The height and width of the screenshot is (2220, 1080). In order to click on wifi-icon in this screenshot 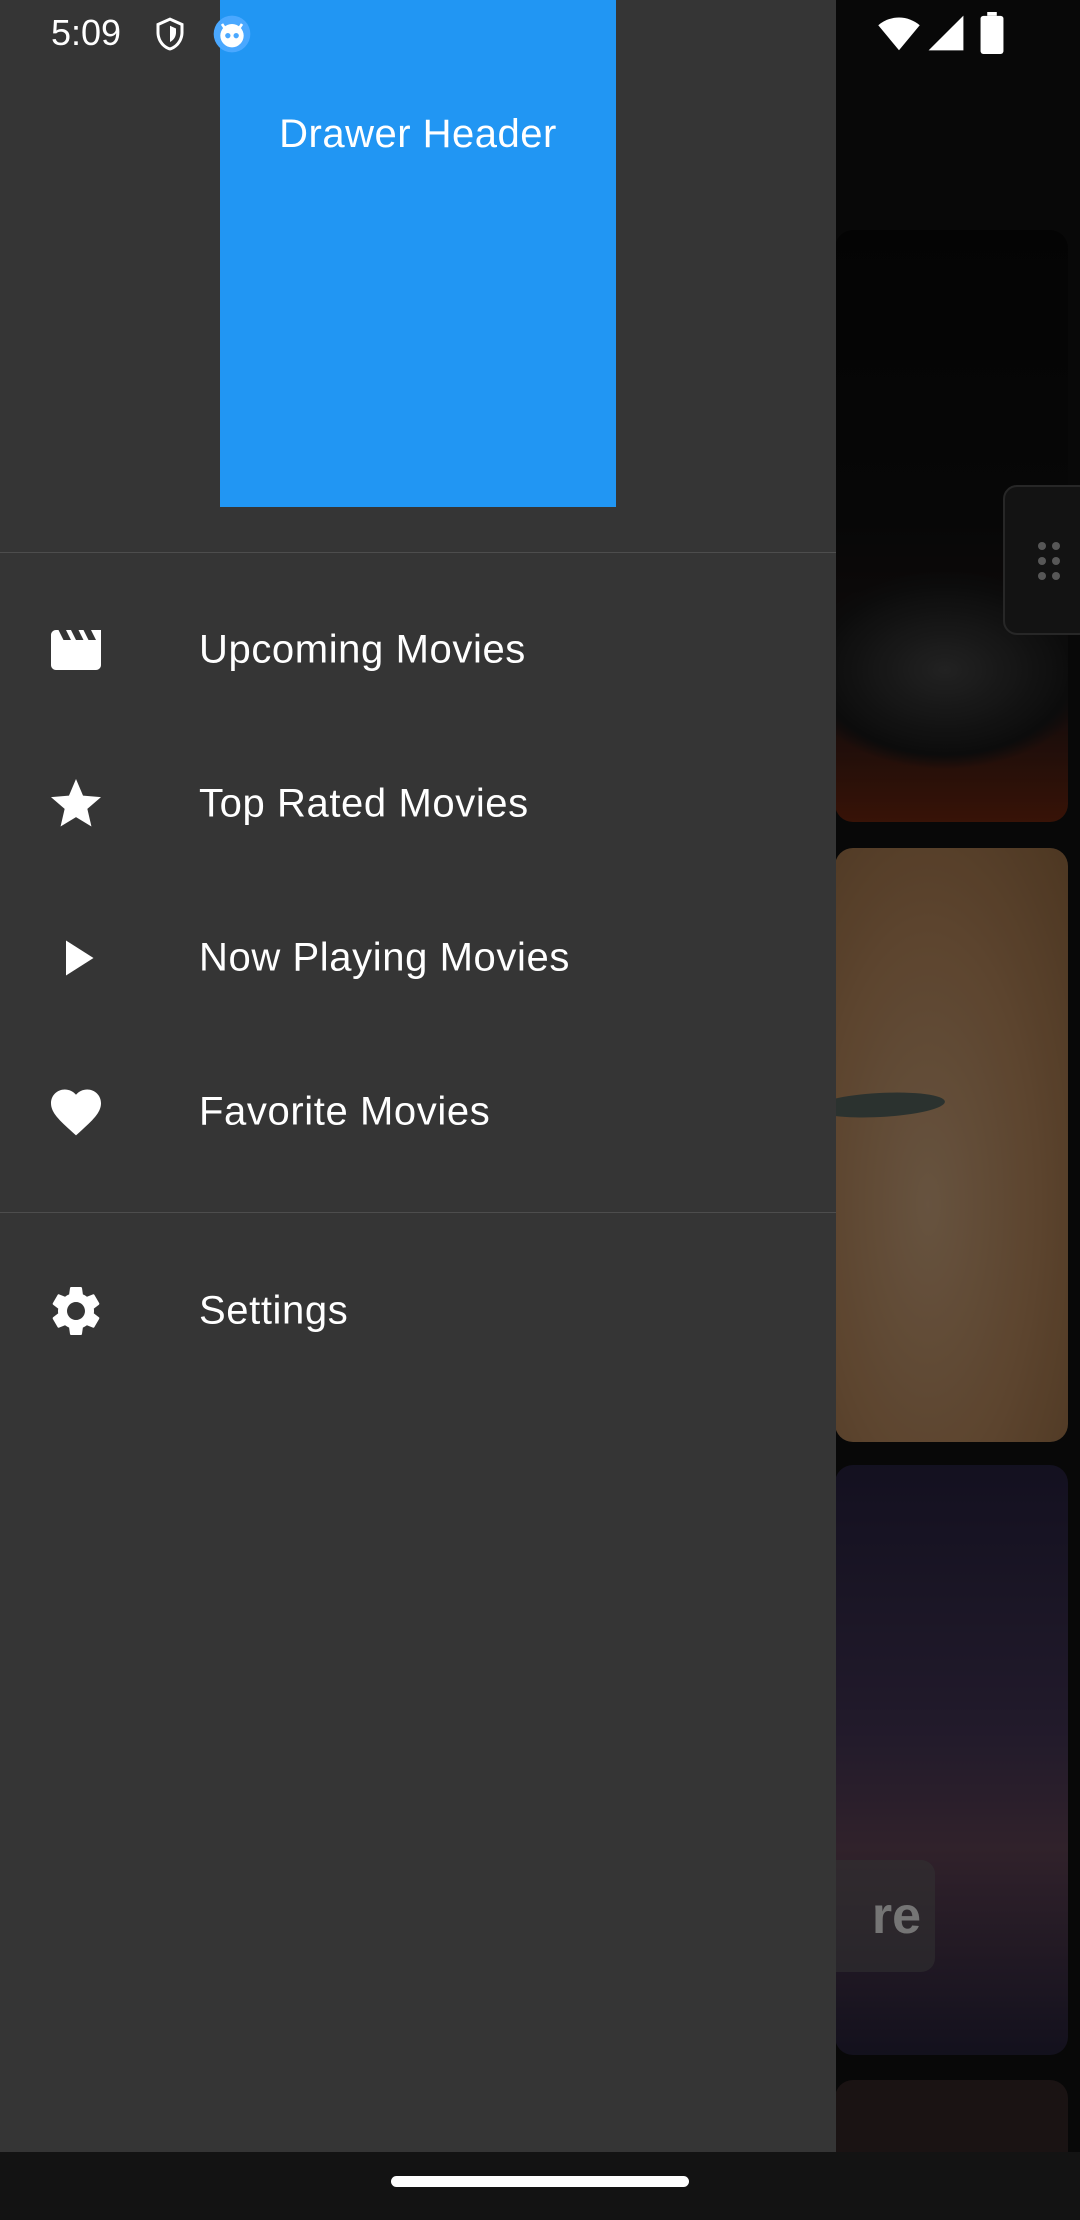, I will do `click(899, 33)`.